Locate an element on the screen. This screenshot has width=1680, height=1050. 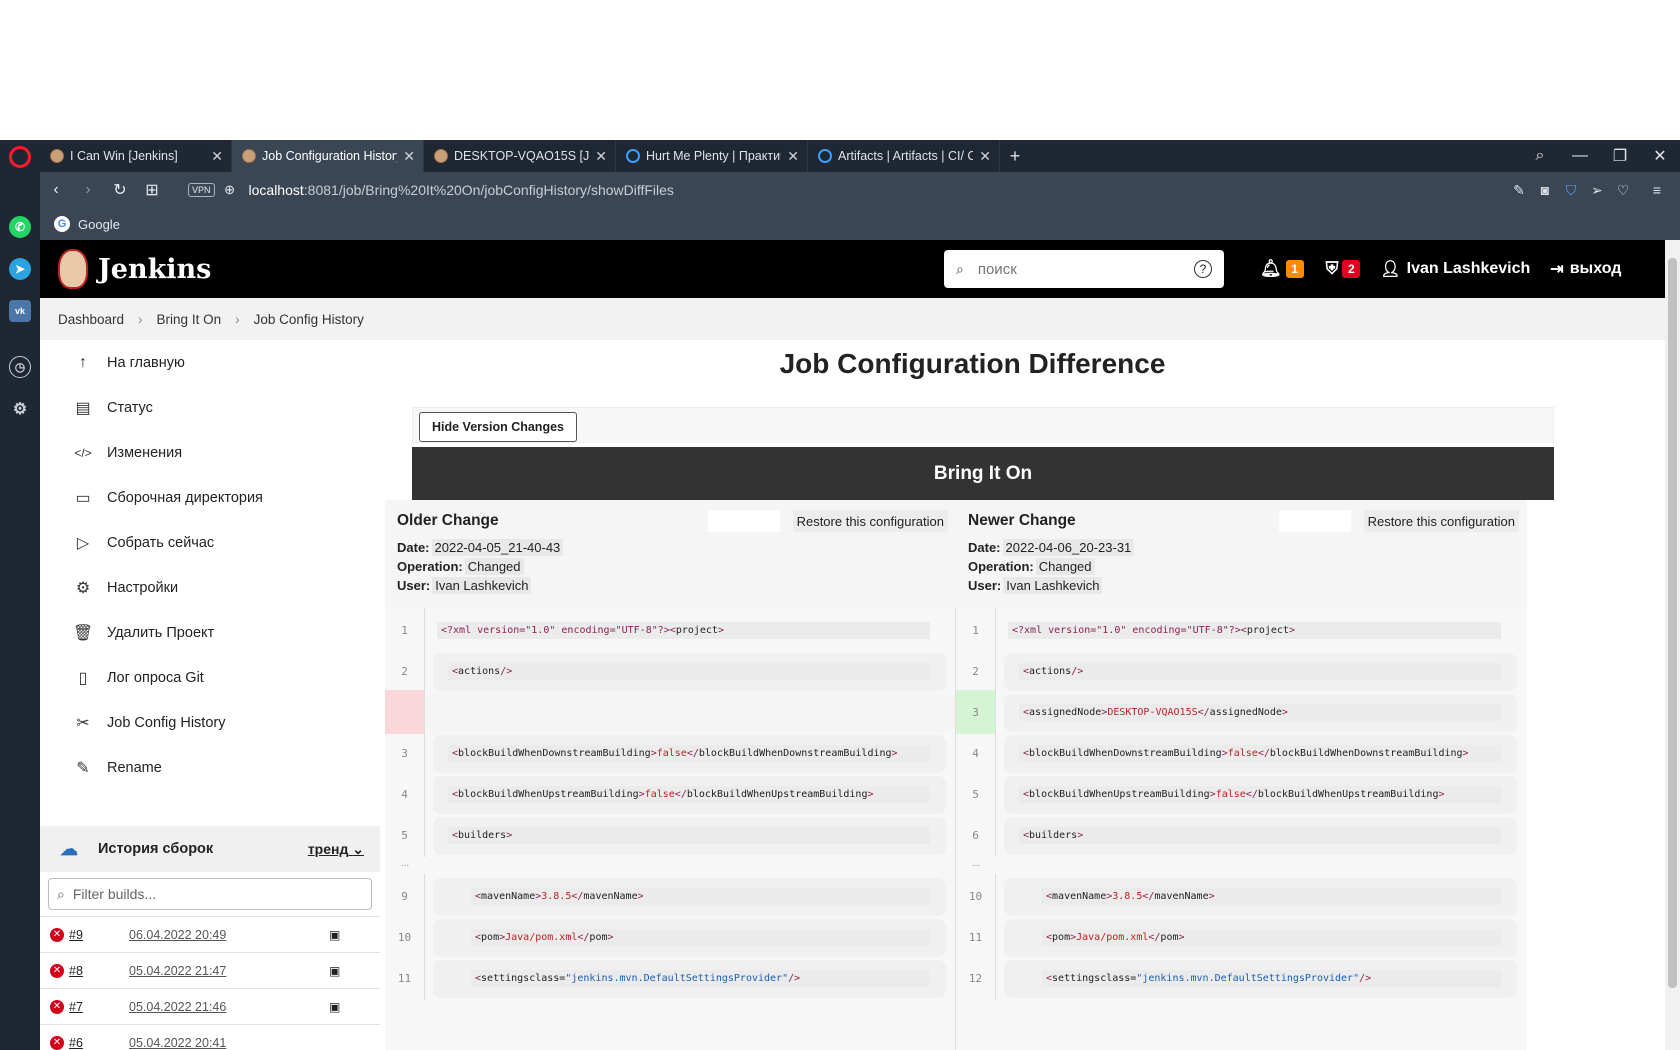
sidebar-item-3: ▭ Сборочная директория is located at coordinates (210, 497).